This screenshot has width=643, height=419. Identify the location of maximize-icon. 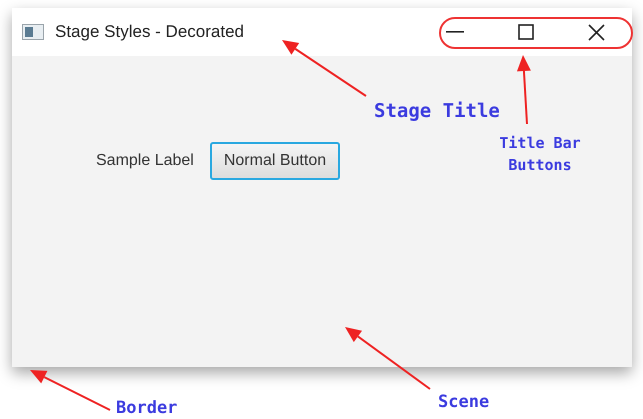
(526, 32).